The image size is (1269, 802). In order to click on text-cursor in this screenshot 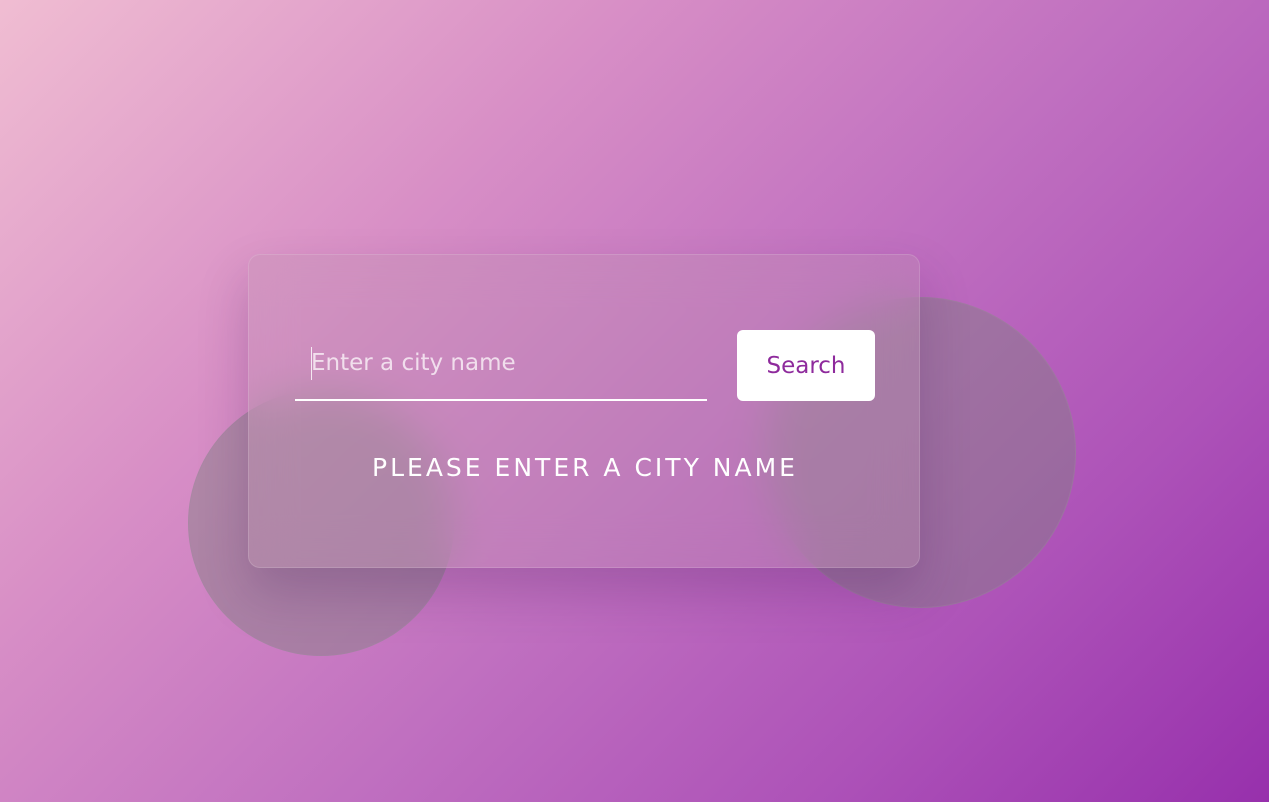, I will do `click(311, 363)`.